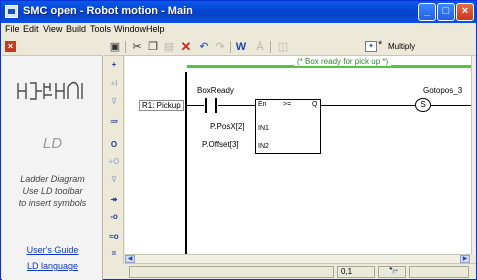 This screenshot has width=477, height=280. I want to click on menu-file: File, so click(12, 29).